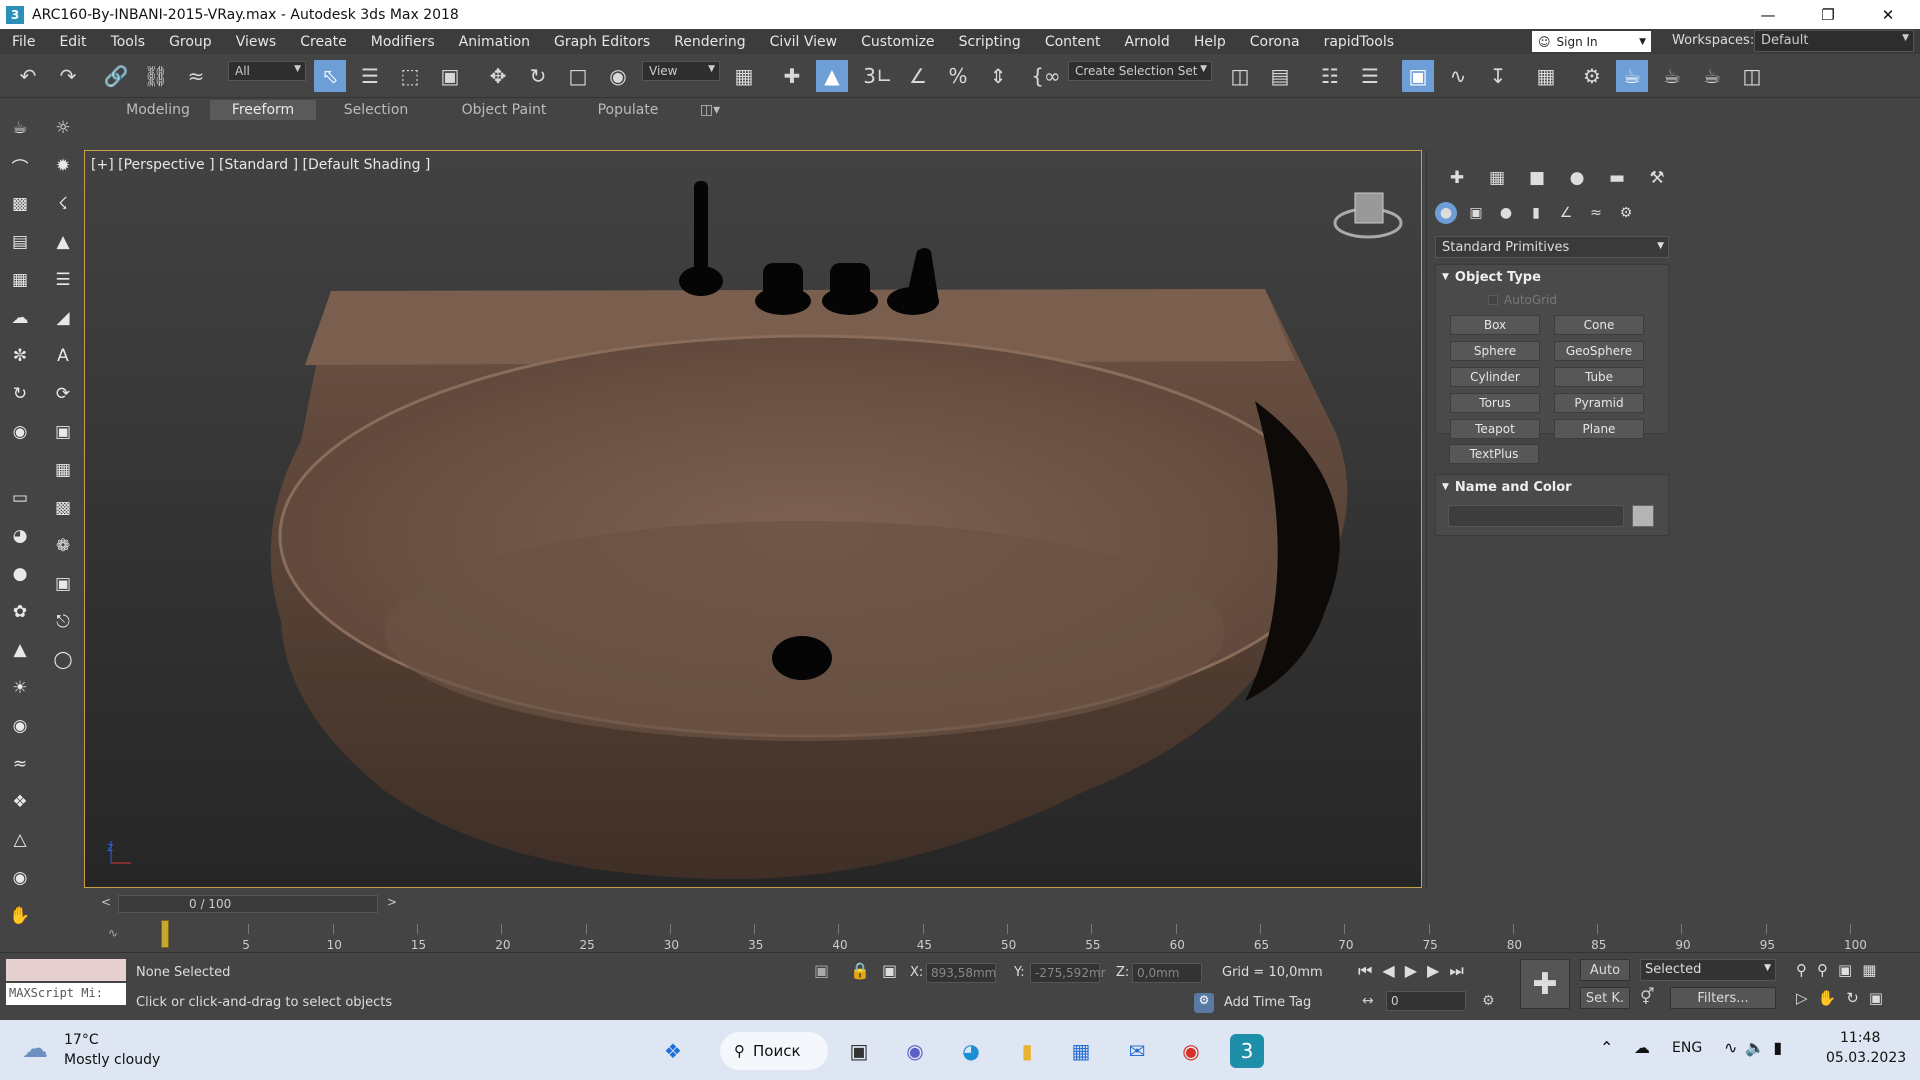 The height and width of the screenshot is (1080, 1920). I want to click on frame-spinner-arrows-icon: ↔, so click(1368, 1001).